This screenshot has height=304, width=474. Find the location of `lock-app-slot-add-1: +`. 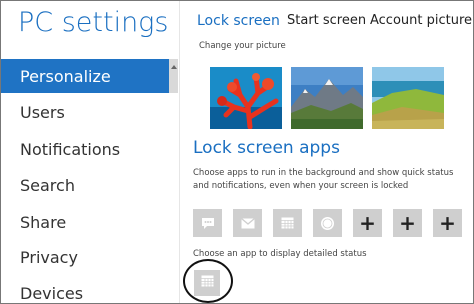

lock-app-slot-add-1: + is located at coordinates (367, 223).